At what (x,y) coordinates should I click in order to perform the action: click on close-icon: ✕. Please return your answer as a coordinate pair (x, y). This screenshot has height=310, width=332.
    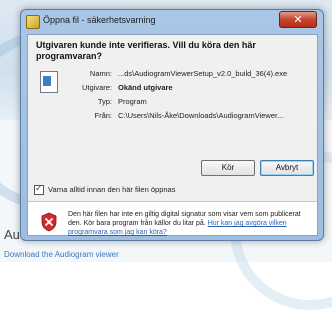
    Looking at the image, I should click on (298, 19).